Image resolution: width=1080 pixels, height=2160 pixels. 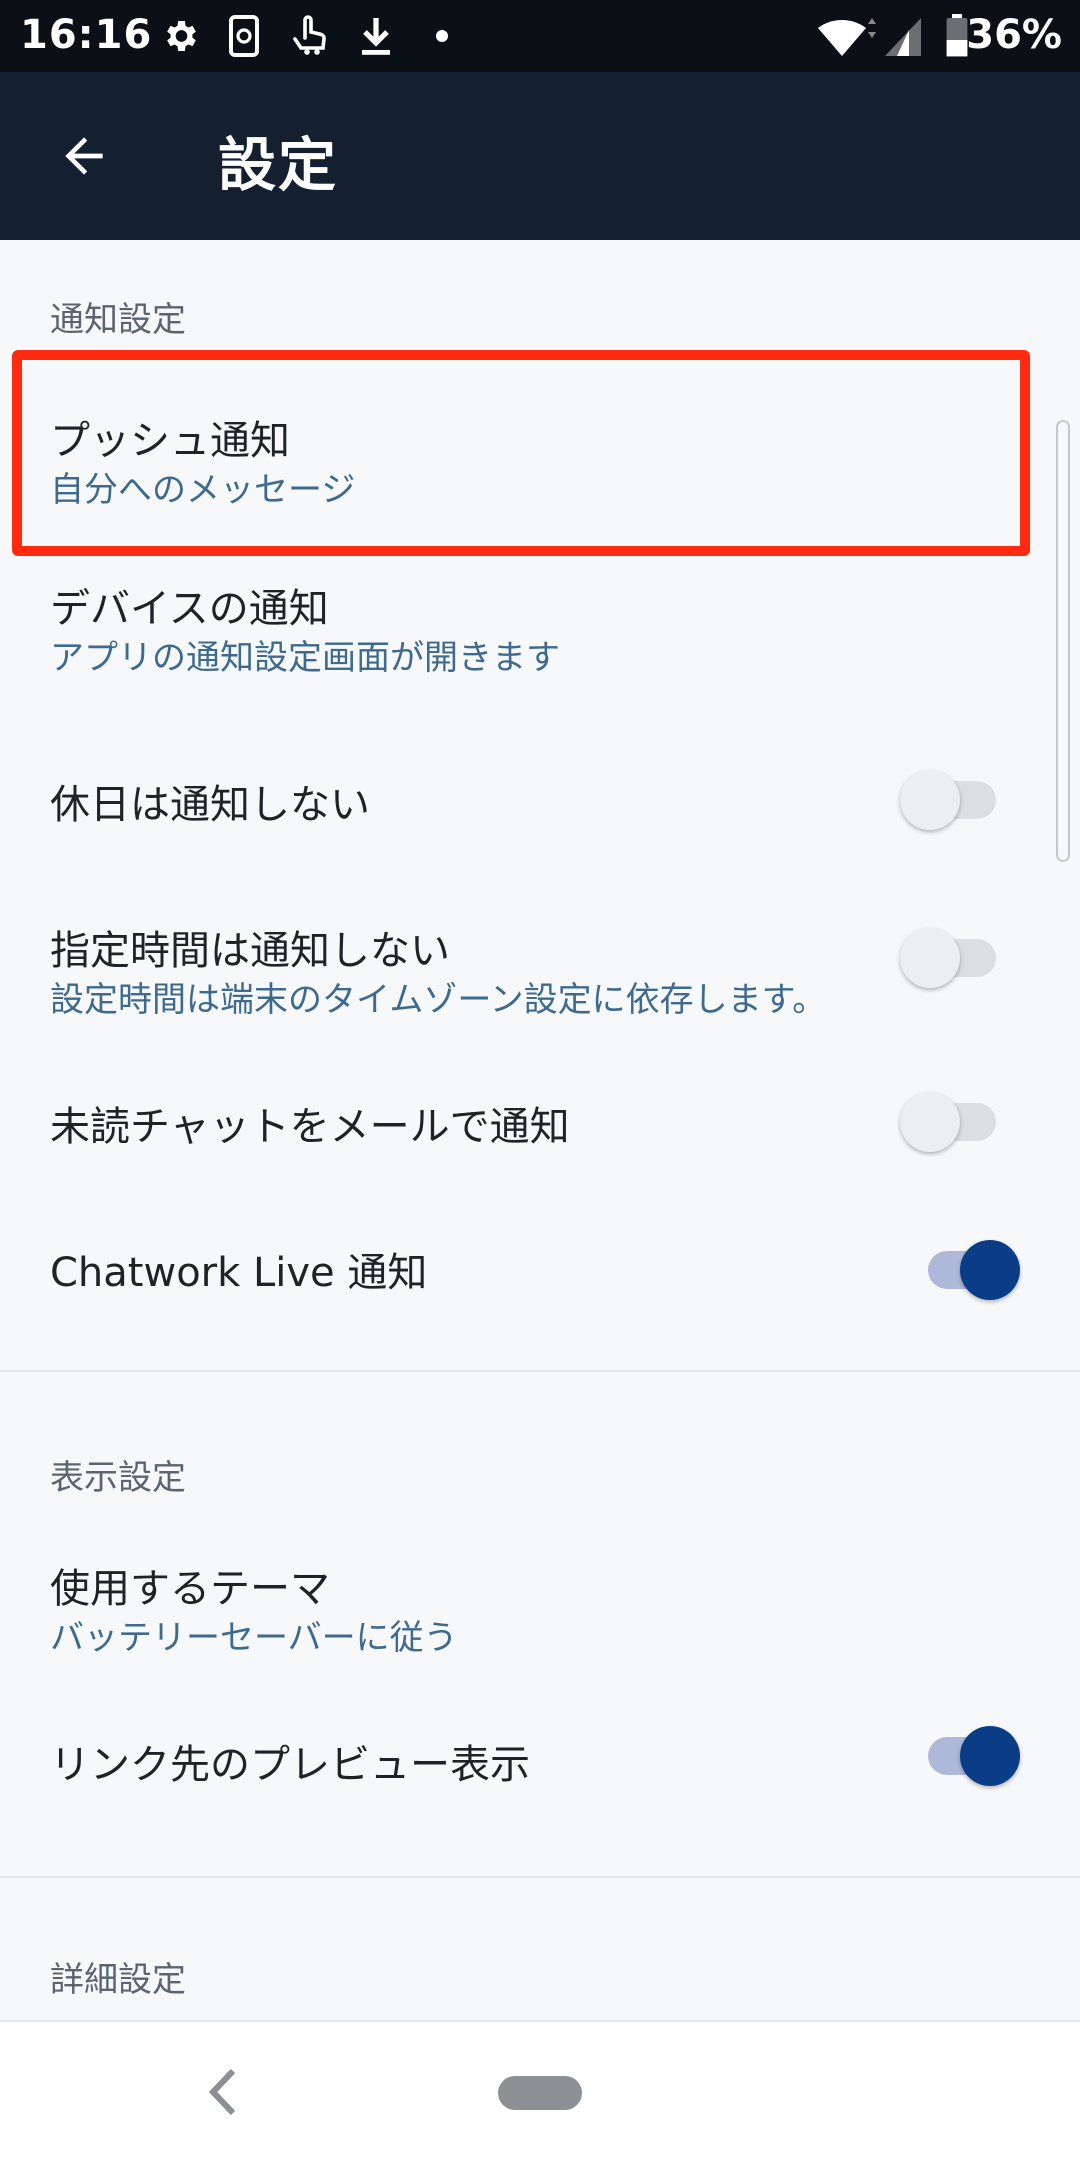 What do you see at coordinates (254, 1638) in the screenshot?
I see `theme-subtitle: バッテリーセーバーに従う` at bounding box center [254, 1638].